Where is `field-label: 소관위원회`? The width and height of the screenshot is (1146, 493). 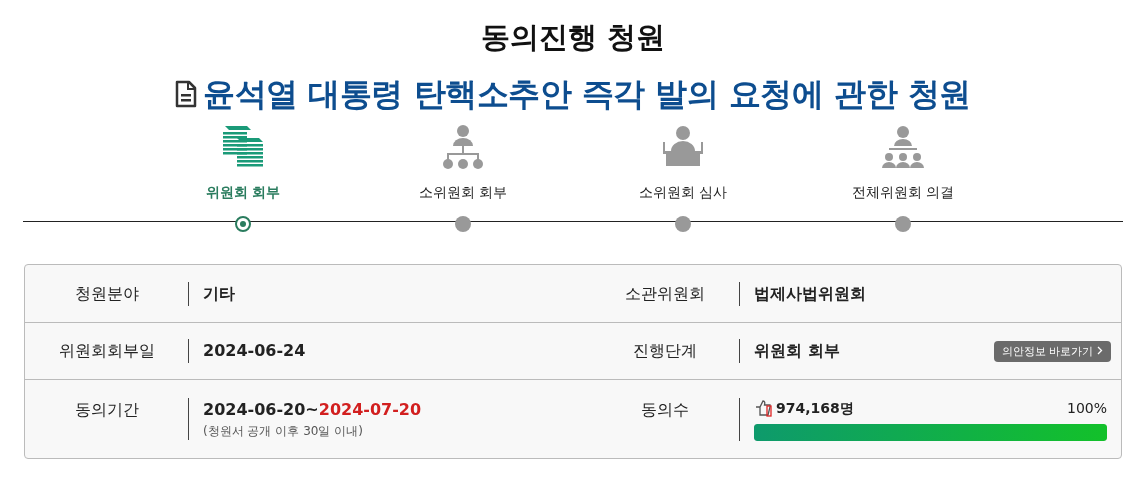
field-label: 소관위원회 is located at coordinates (665, 293).